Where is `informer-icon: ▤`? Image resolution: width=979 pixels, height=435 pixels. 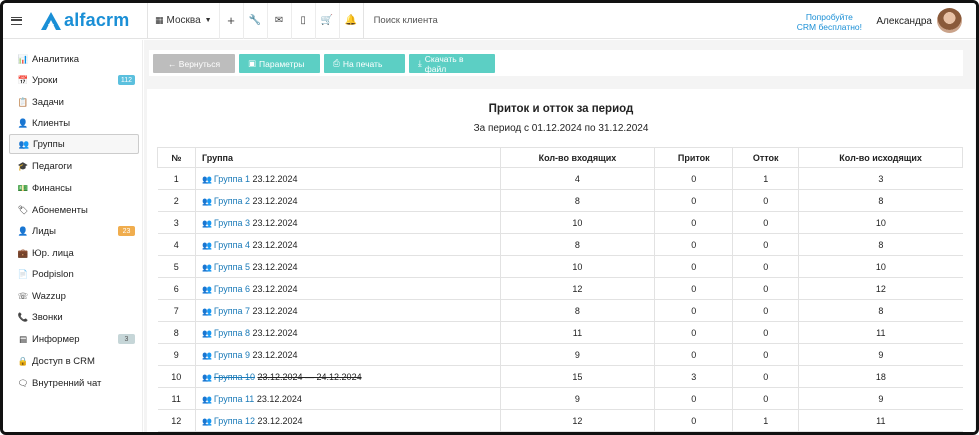 informer-icon: ▤ is located at coordinates (23, 338).